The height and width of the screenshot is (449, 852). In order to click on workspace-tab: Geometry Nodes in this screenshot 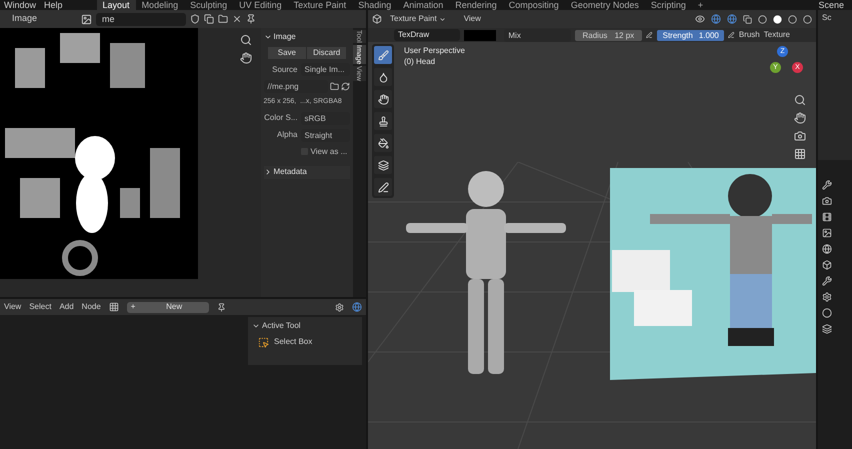, I will do `click(604, 5)`.